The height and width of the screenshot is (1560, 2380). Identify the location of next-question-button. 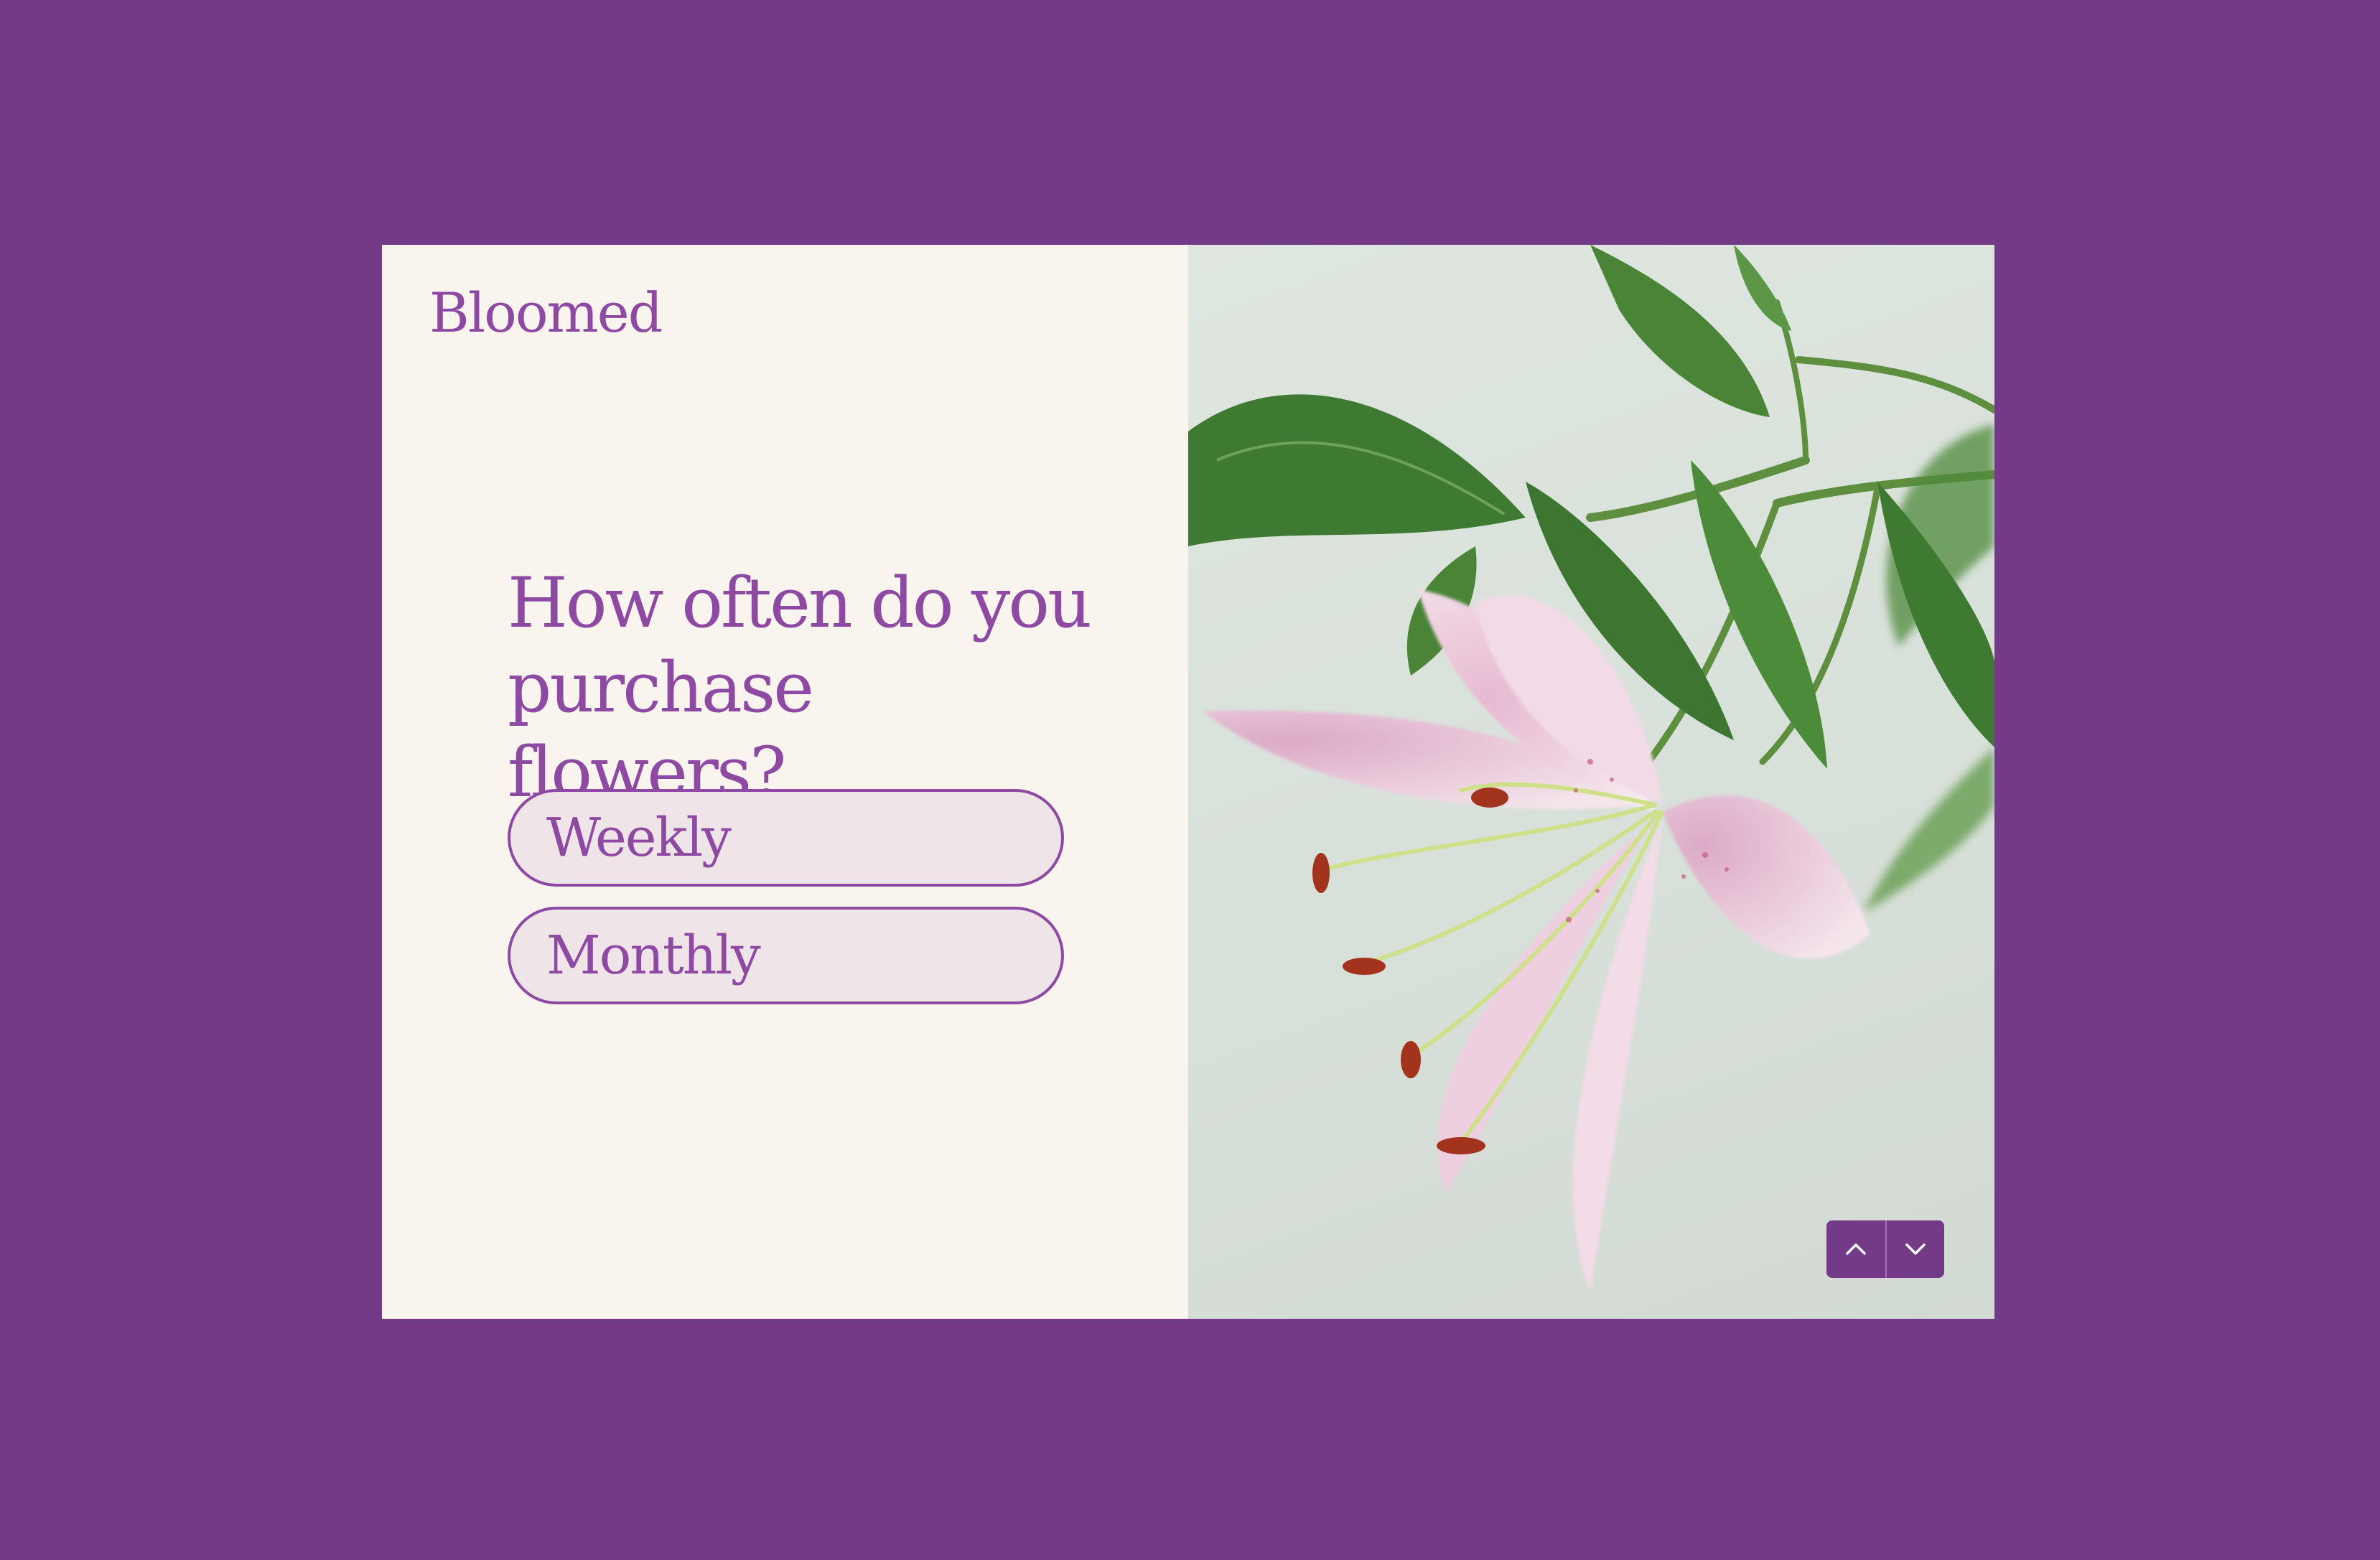
(1914, 1249).